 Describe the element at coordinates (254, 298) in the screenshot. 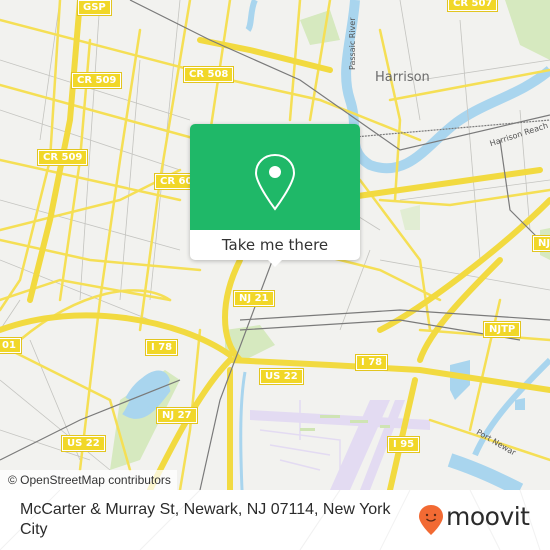

I see `shield-nj21: NJ 21` at that location.